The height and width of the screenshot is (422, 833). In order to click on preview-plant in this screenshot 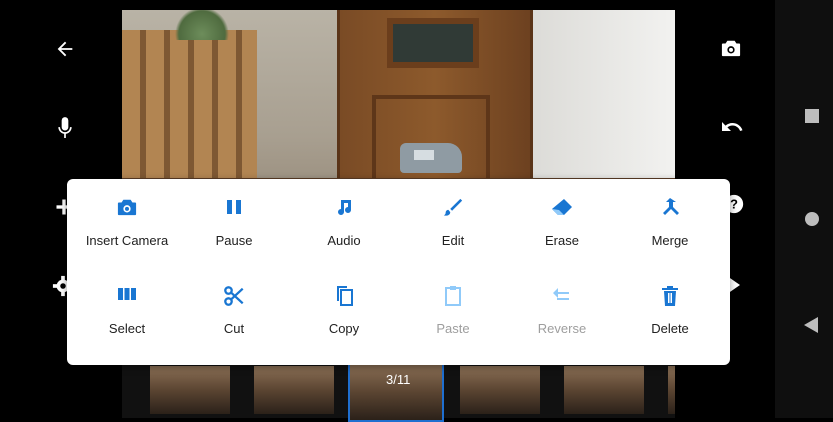, I will do `click(202, 25)`.